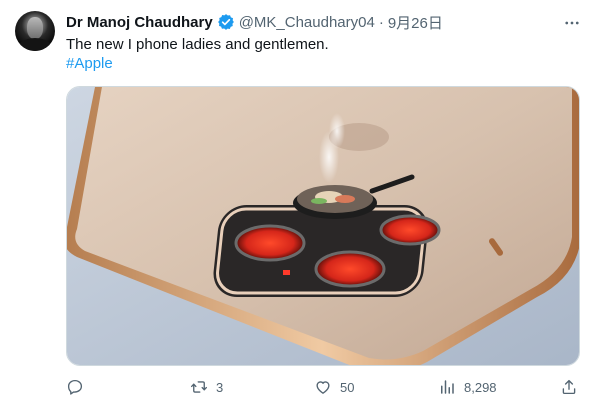 Image resolution: width=589 pixels, height=407 pixels. I want to click on like-count: 50, so click(347, 387).